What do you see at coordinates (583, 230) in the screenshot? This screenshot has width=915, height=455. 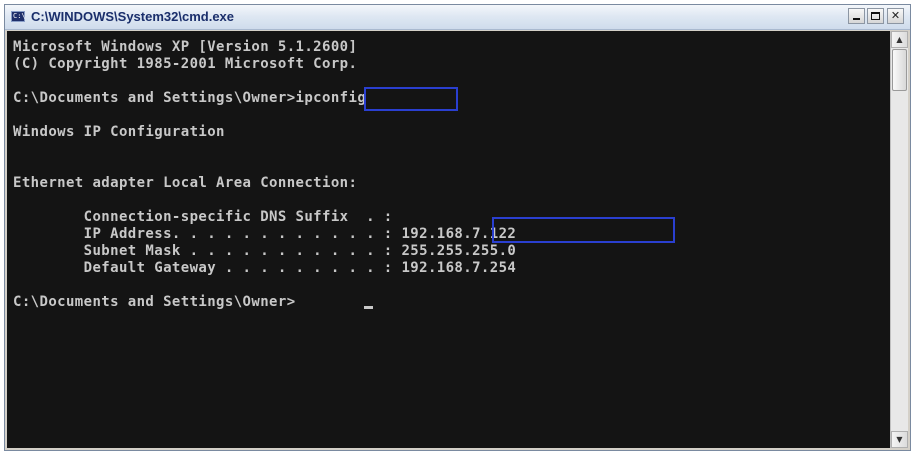 I see `ip-address-highlight` at bounding box center [583, 230].